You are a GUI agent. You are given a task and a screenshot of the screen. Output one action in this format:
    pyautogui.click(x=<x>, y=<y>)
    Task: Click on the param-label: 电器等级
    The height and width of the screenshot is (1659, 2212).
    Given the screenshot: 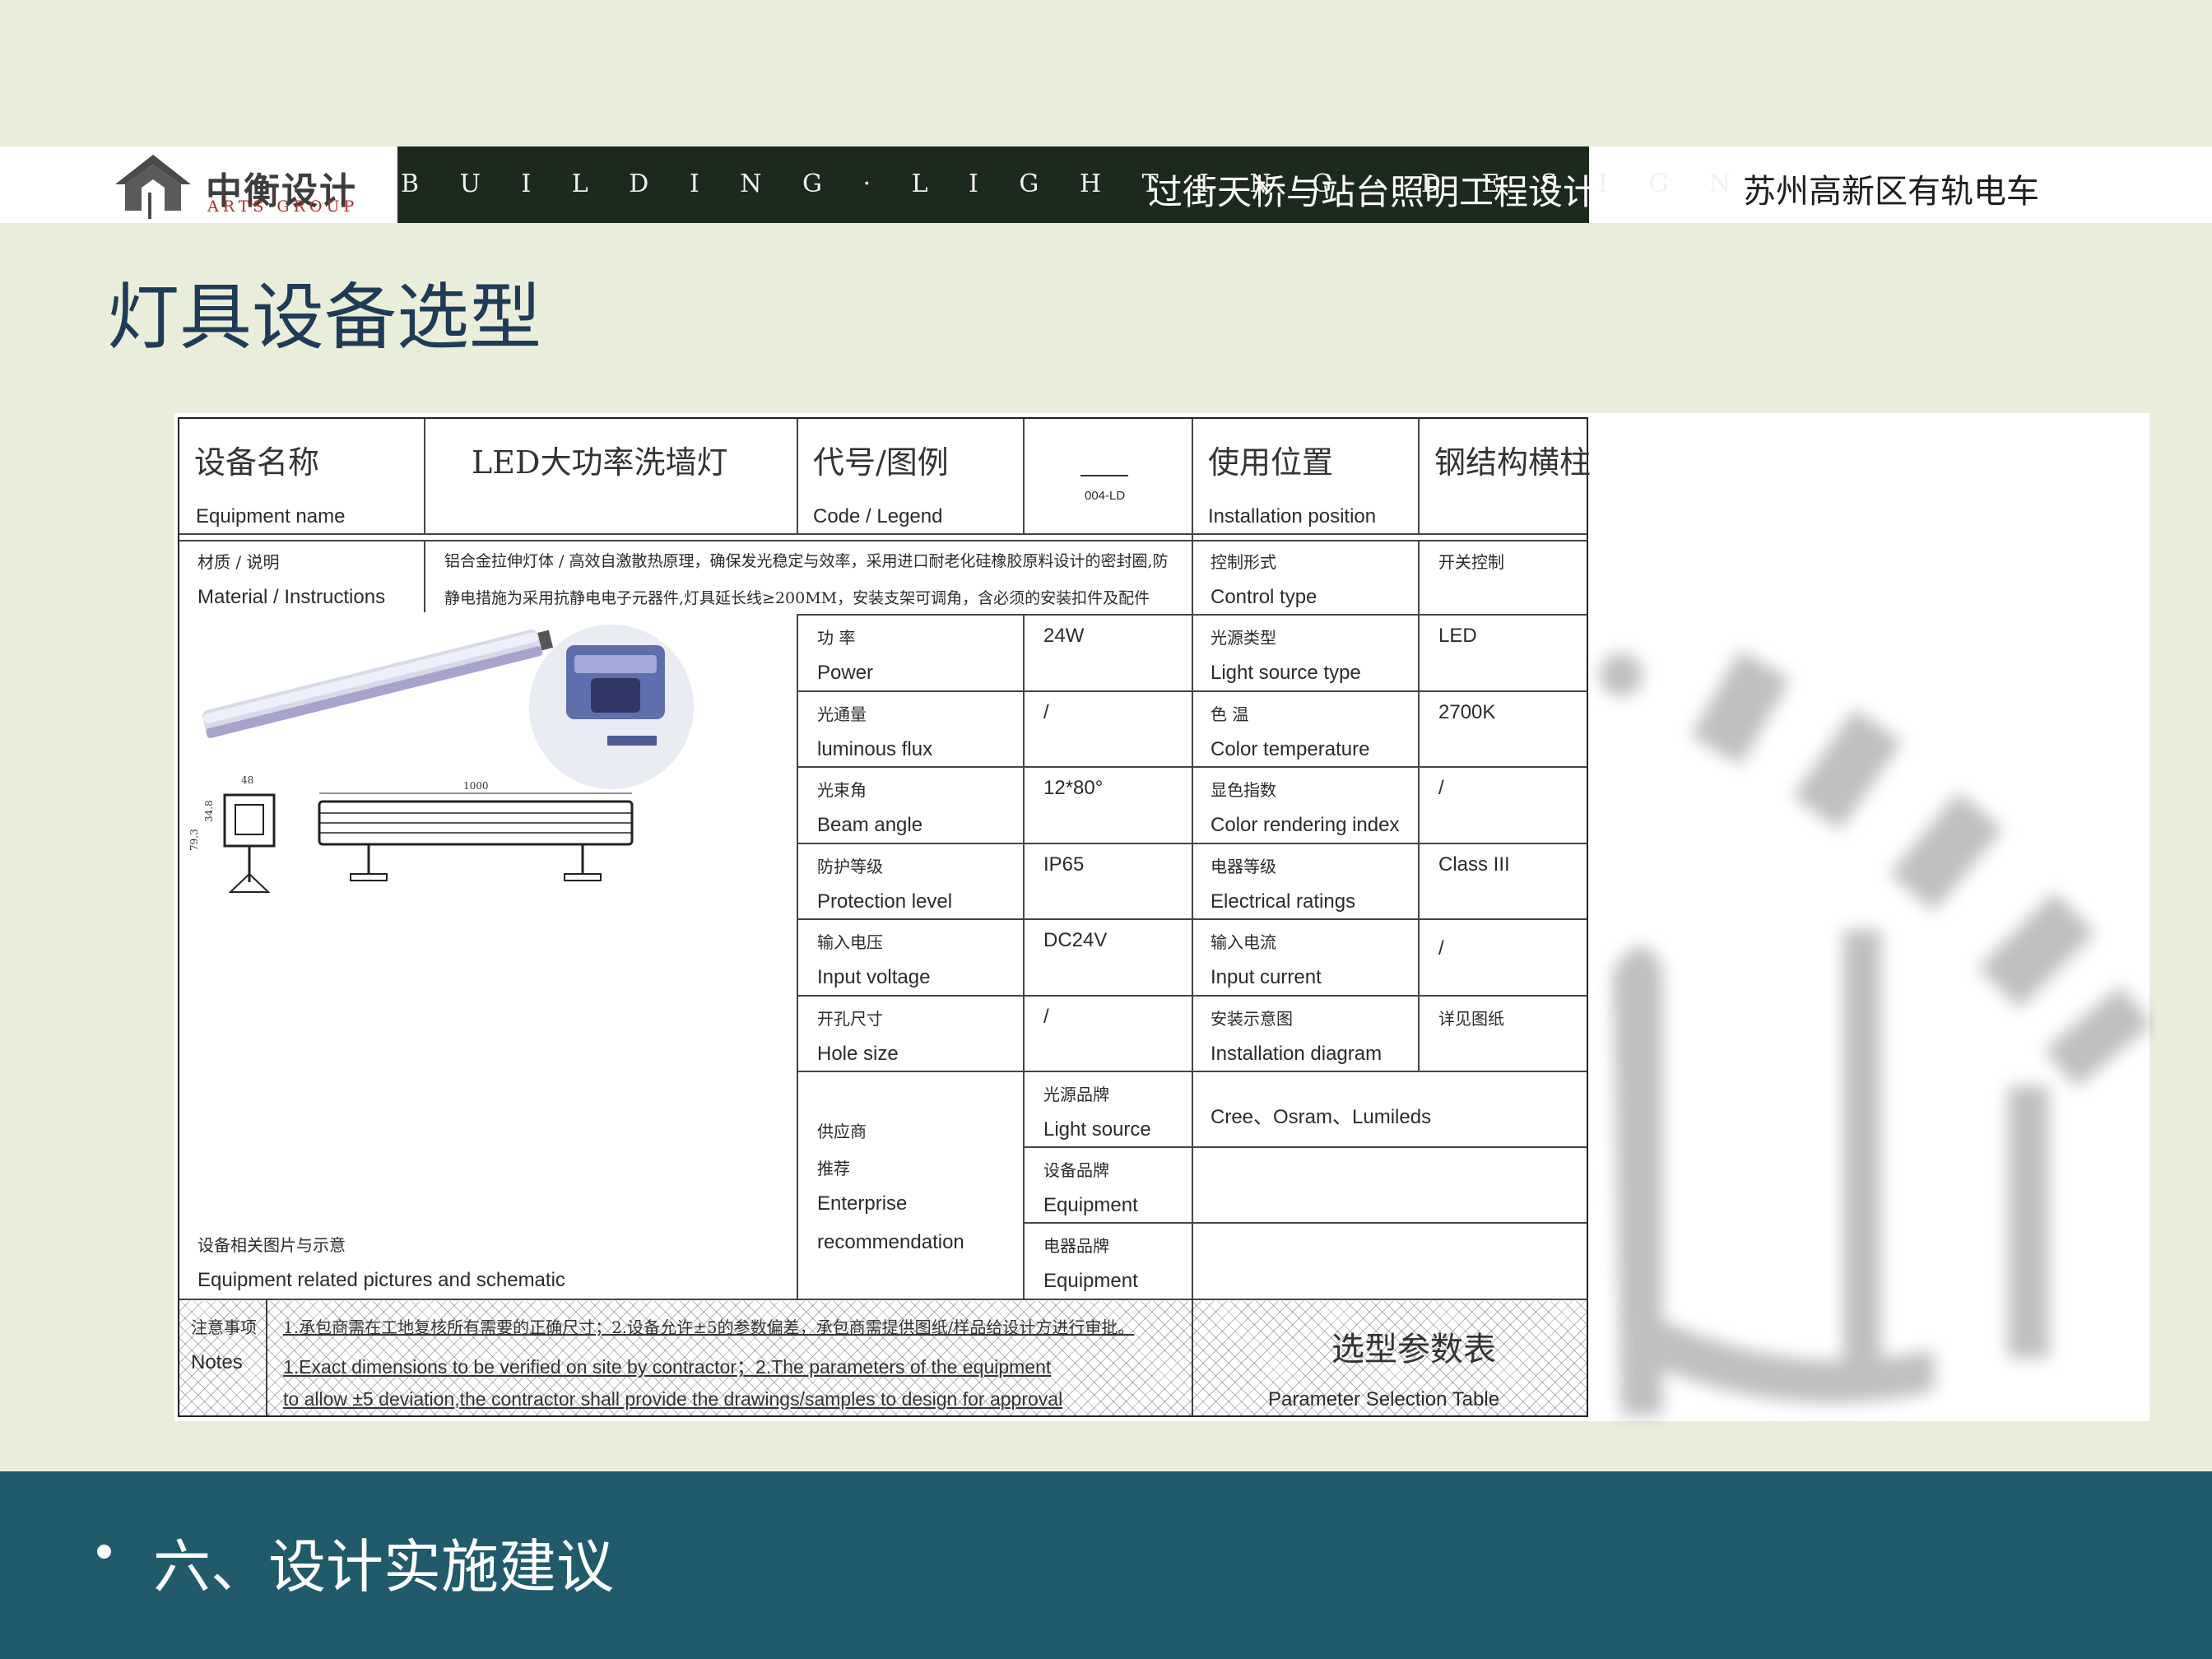 What is the action you would take?
    pyautogui.click(x=1243, y=866)
    